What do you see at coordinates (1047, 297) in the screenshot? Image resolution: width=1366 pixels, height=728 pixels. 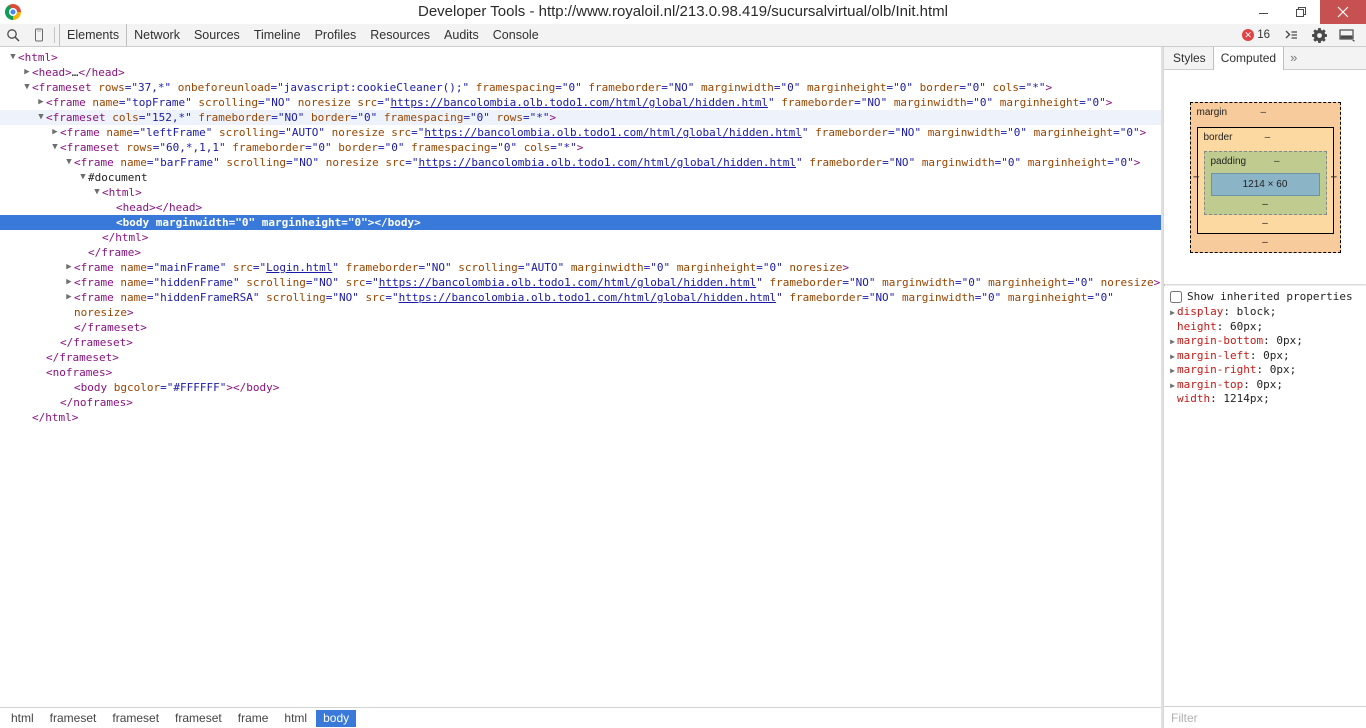 I see `attribute-name: marginheight` at bounding box center [1047, 297].